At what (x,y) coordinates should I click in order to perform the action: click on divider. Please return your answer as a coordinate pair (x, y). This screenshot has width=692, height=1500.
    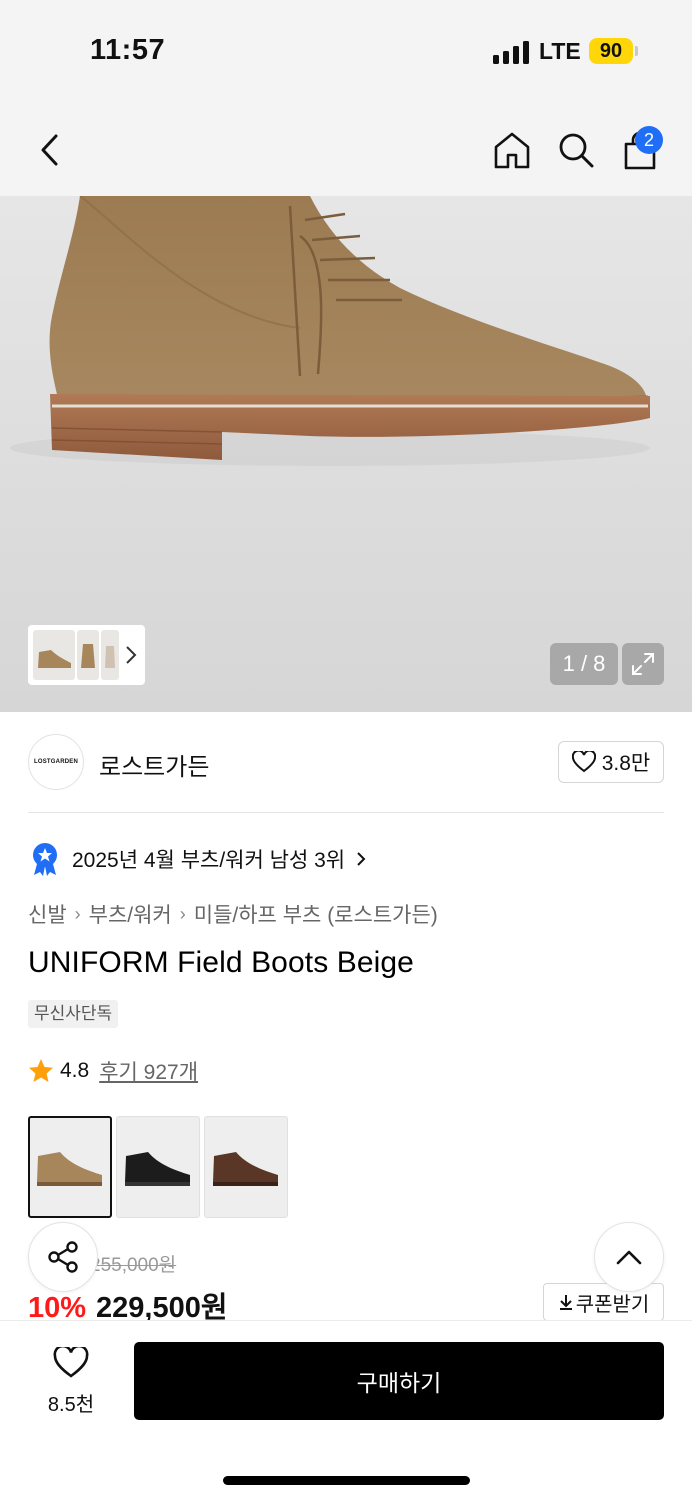
    Looking at the image, I should click on (346, 812).